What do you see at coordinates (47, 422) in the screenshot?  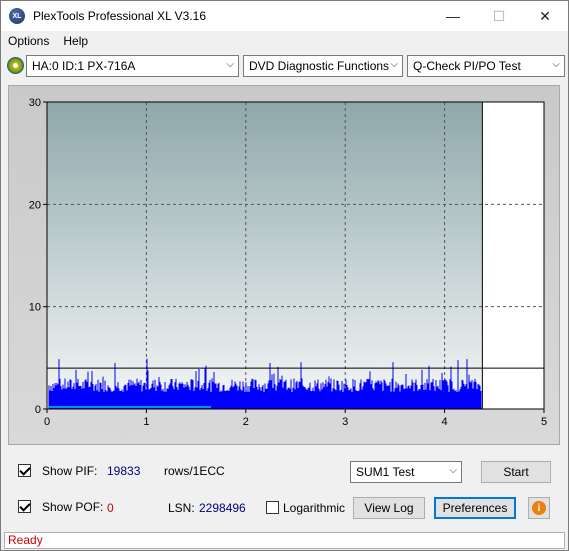 I see `x-tick-label: 0` at bounding box center [47, 422].